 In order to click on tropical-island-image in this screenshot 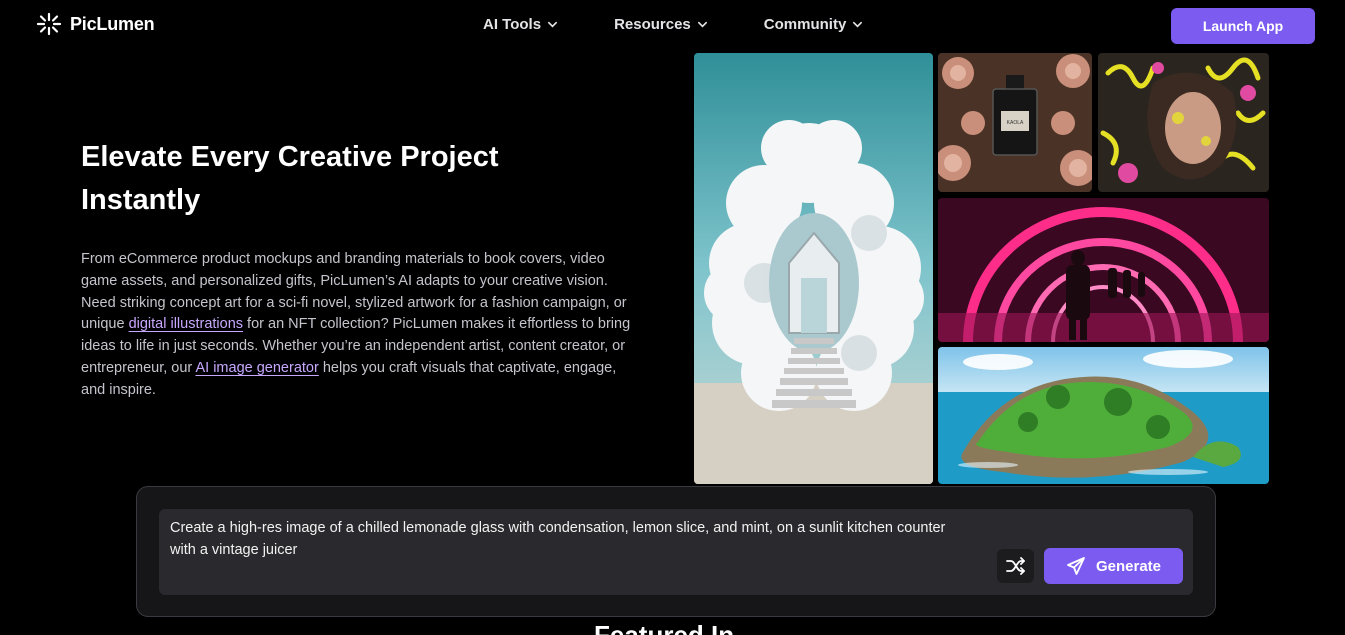, I will do `click(1103, 415)`.